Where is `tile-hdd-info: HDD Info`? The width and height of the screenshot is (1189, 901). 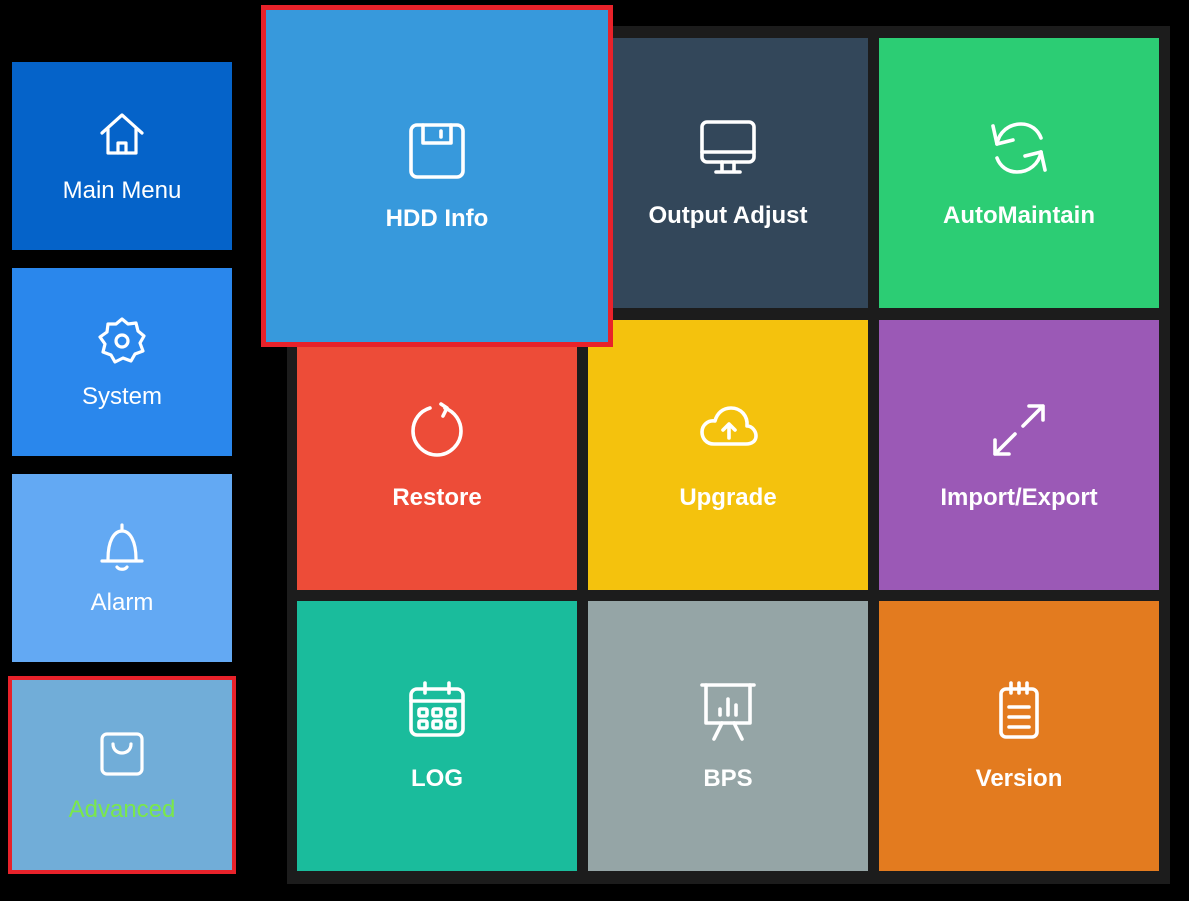
tile-hdd-info: HDD Info is located at coordinates (437, 176).